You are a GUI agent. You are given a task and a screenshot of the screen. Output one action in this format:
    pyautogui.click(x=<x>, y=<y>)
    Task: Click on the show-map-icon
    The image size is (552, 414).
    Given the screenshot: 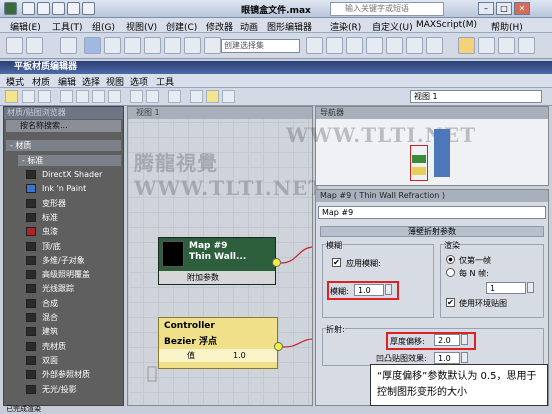 What is the action you would take?
    pyautogui.click(x=98, y=96)
    